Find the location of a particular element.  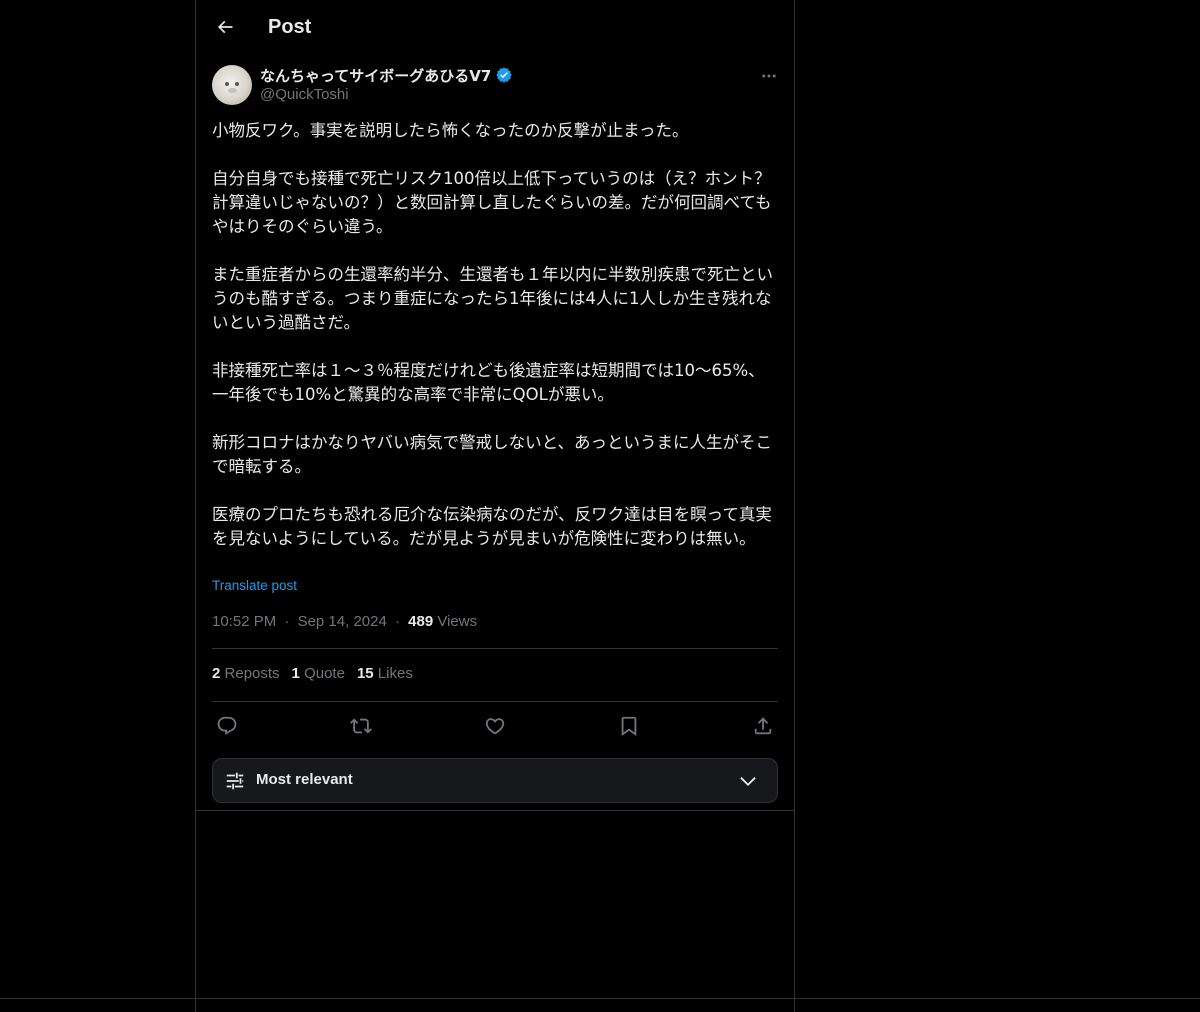

post-stats: 2 Reposts 1 Quote 15 Likes is located at coordinates (312, 676).